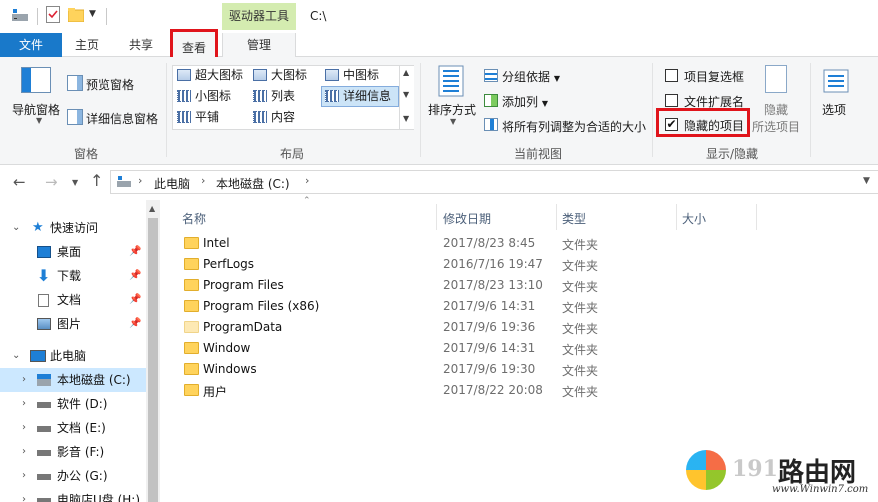 The height and width of the screenshot is (502, 878). I want to click on layout-small-icons: 小图标, so click(204, 96).